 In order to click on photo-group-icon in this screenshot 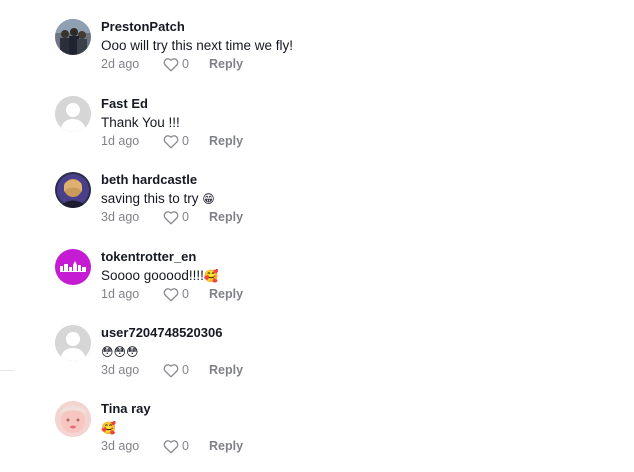, I will do `click(73, 37)`.